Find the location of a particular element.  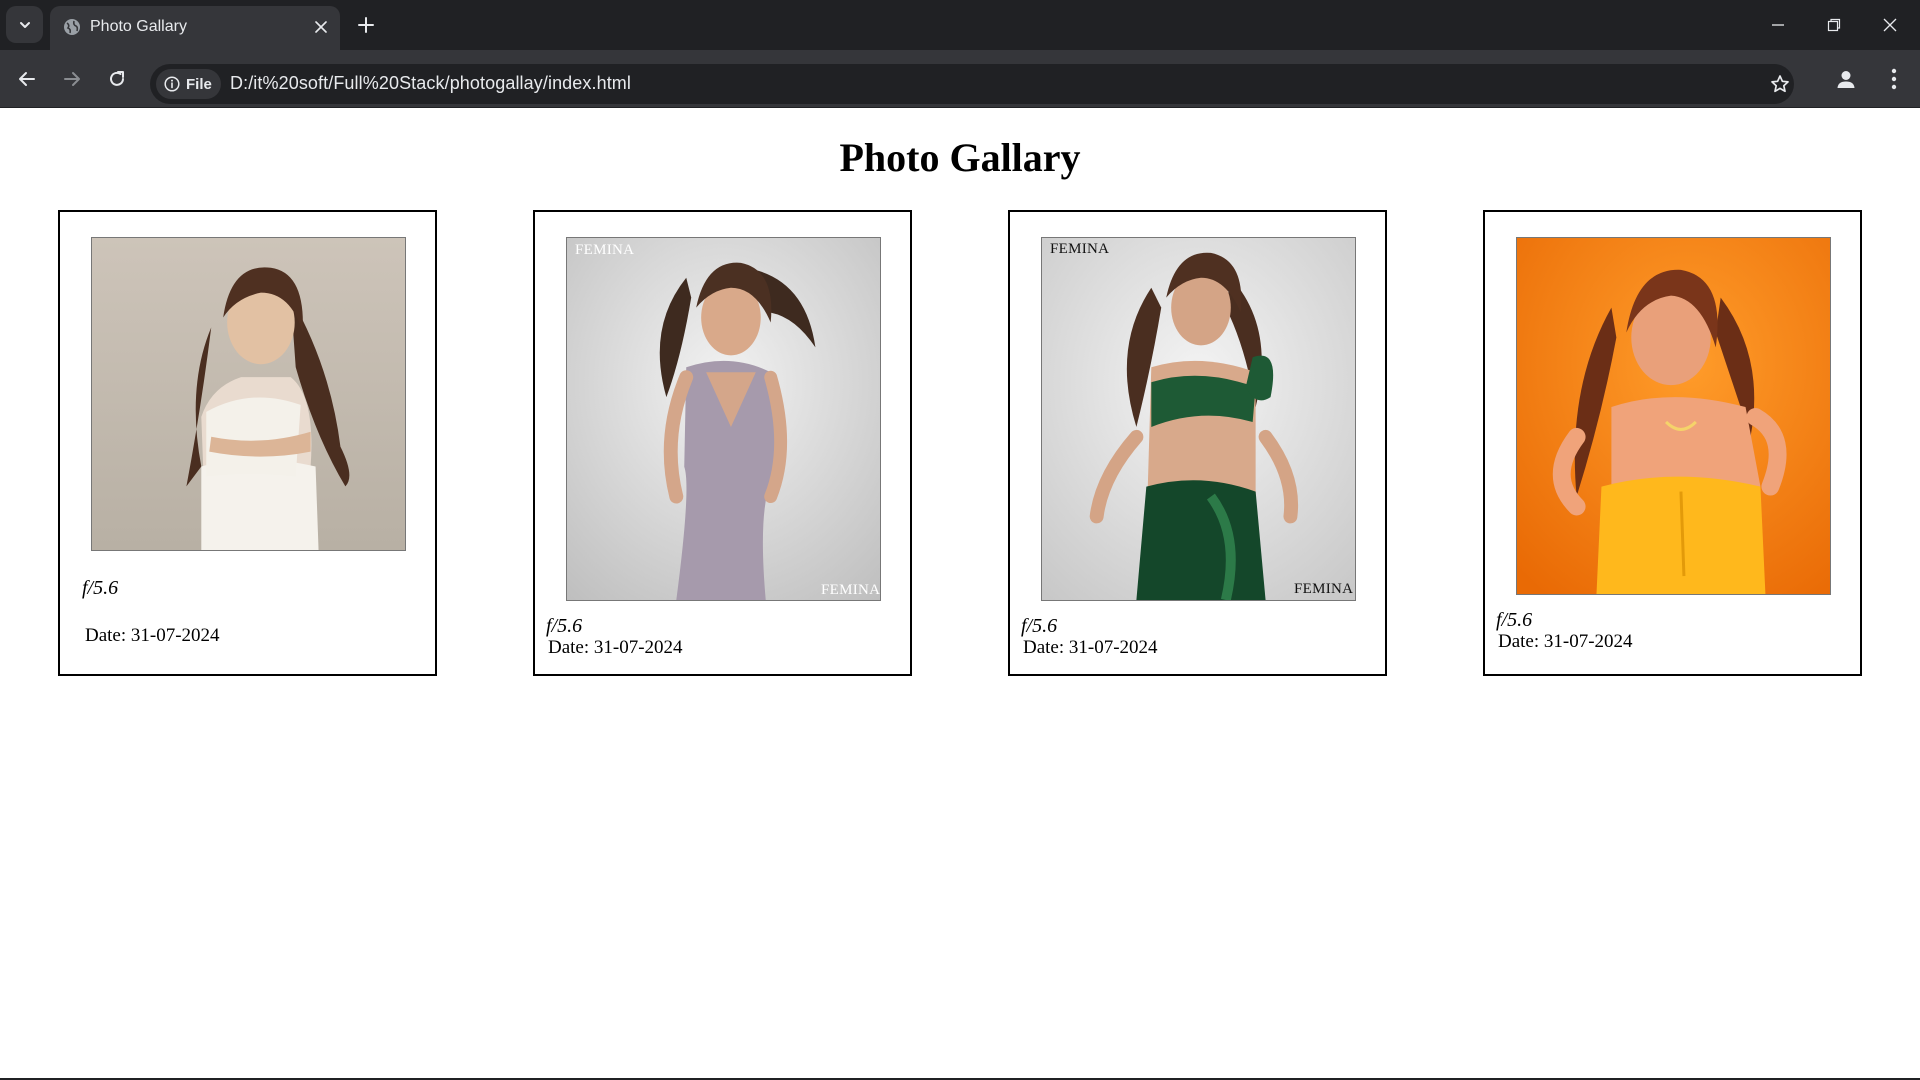

window-close-button is located at coordinates (1890, 25).